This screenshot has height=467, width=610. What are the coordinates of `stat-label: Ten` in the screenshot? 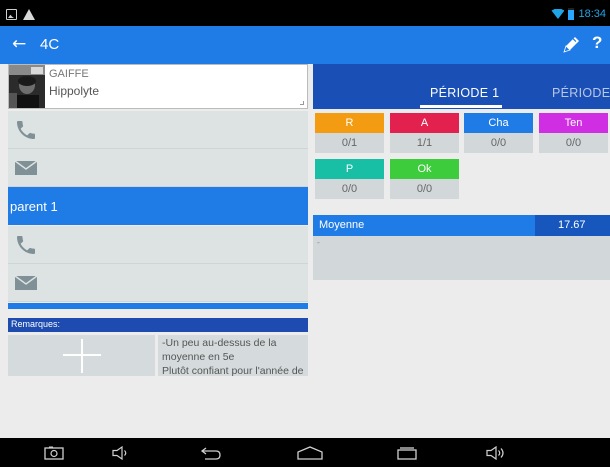 It's located at (573, 123).